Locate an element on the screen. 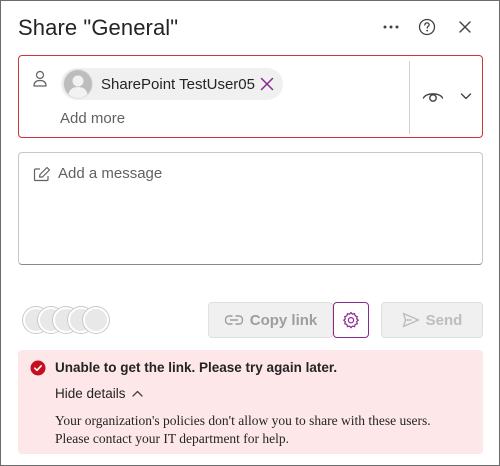  recipient-name: SharePoint TestUser05 is located at coordinates (178, 84).